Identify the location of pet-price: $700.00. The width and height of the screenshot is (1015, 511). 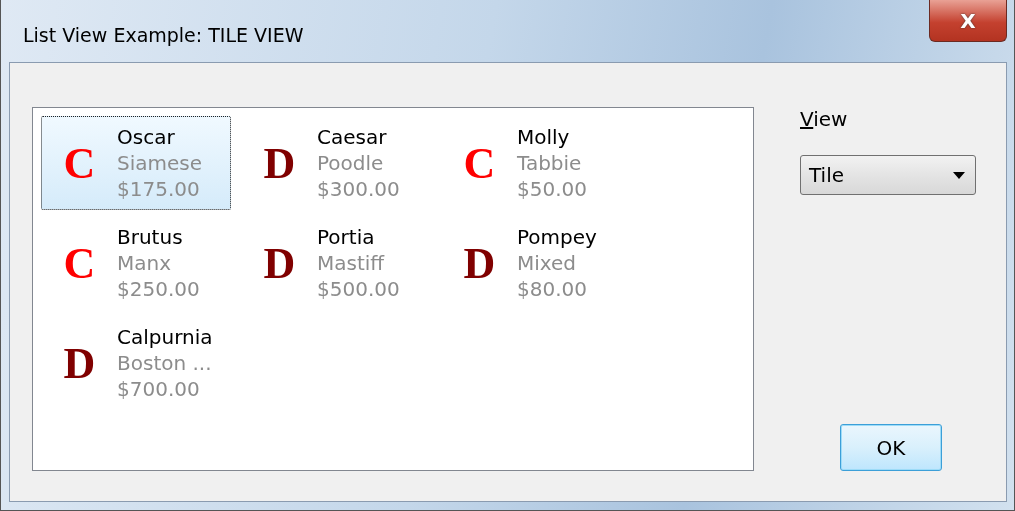
(159, 389).